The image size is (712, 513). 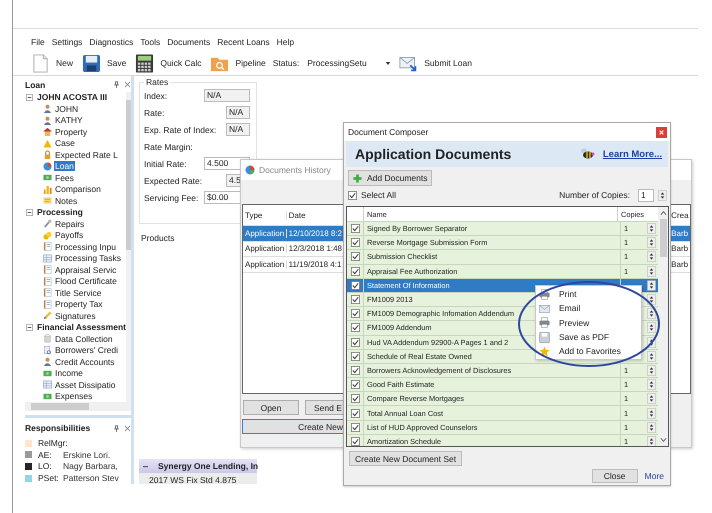 What do you see at coordinates (239, 63) in the screenshot?
I see `toolbar-button: Pipeline` at bounding box center [239, 63].